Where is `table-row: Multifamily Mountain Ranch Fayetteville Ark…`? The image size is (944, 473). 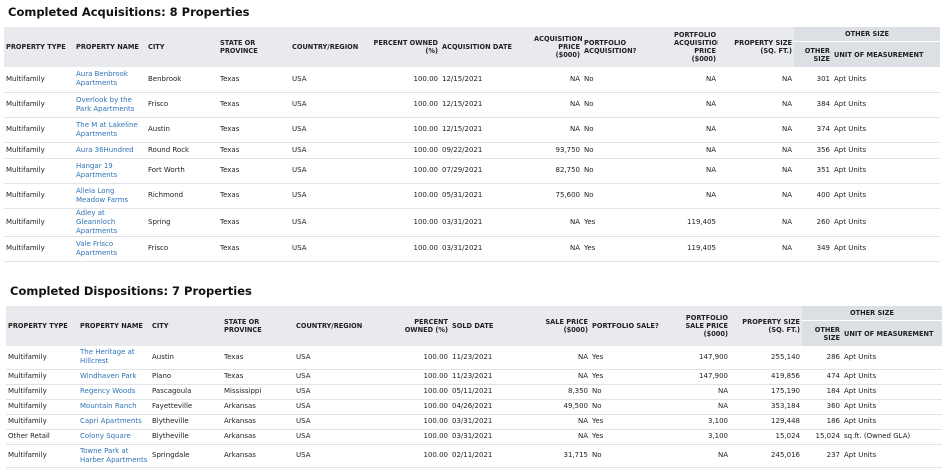
table-row: Multifamily Mountain Ranch Fayetteville Ark… is located at coordinates (474, 407).